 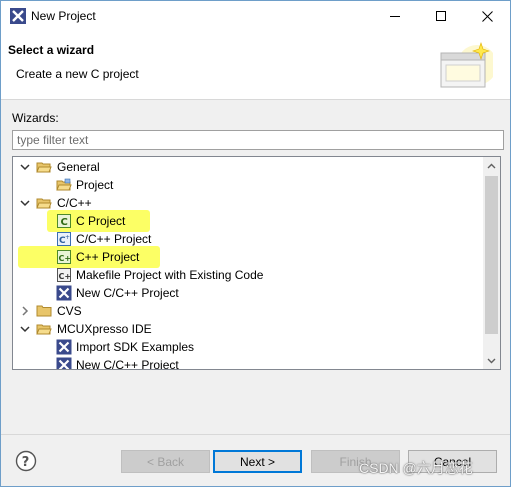 I want to click on tree-item-cpp-project: C+ C++ Project, so click(x=248, y=257).